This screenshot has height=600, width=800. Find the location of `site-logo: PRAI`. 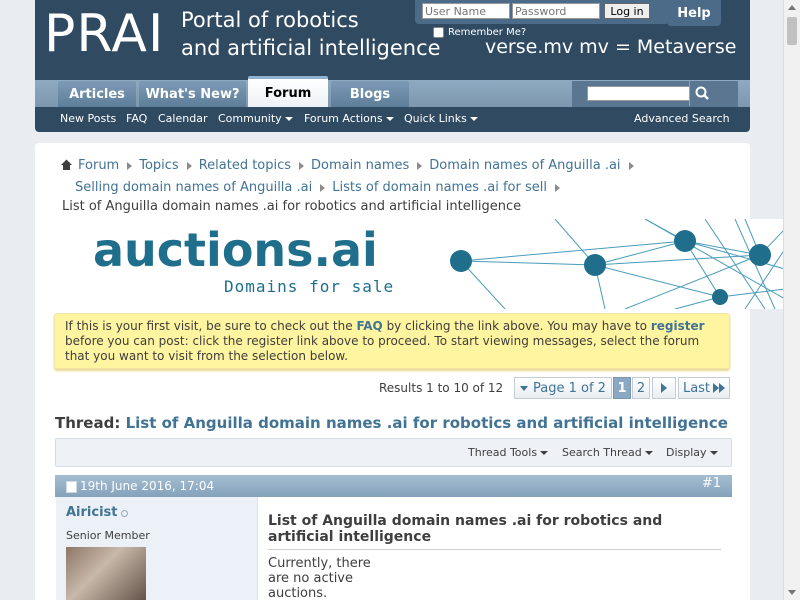

site-logo: PRAI is located at coordinates (104, 34).